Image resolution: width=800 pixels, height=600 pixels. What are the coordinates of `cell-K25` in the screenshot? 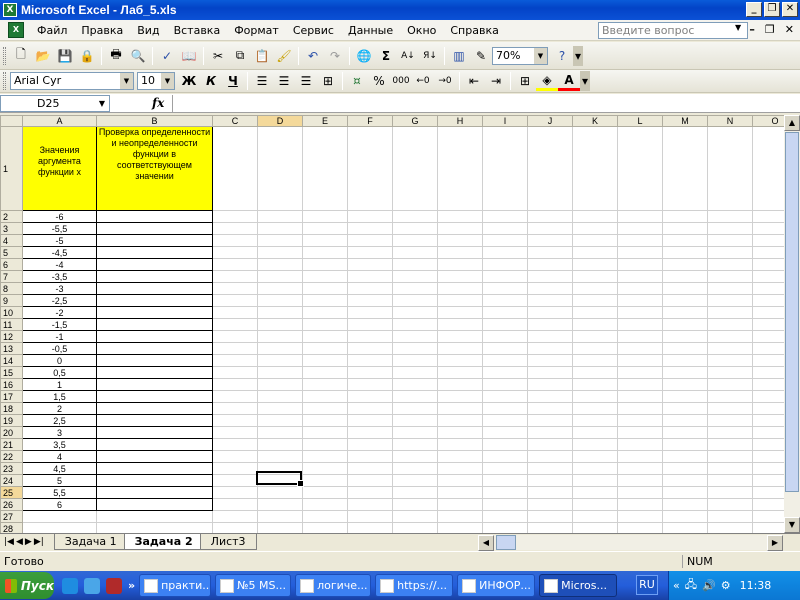 It's located at (595, 492).